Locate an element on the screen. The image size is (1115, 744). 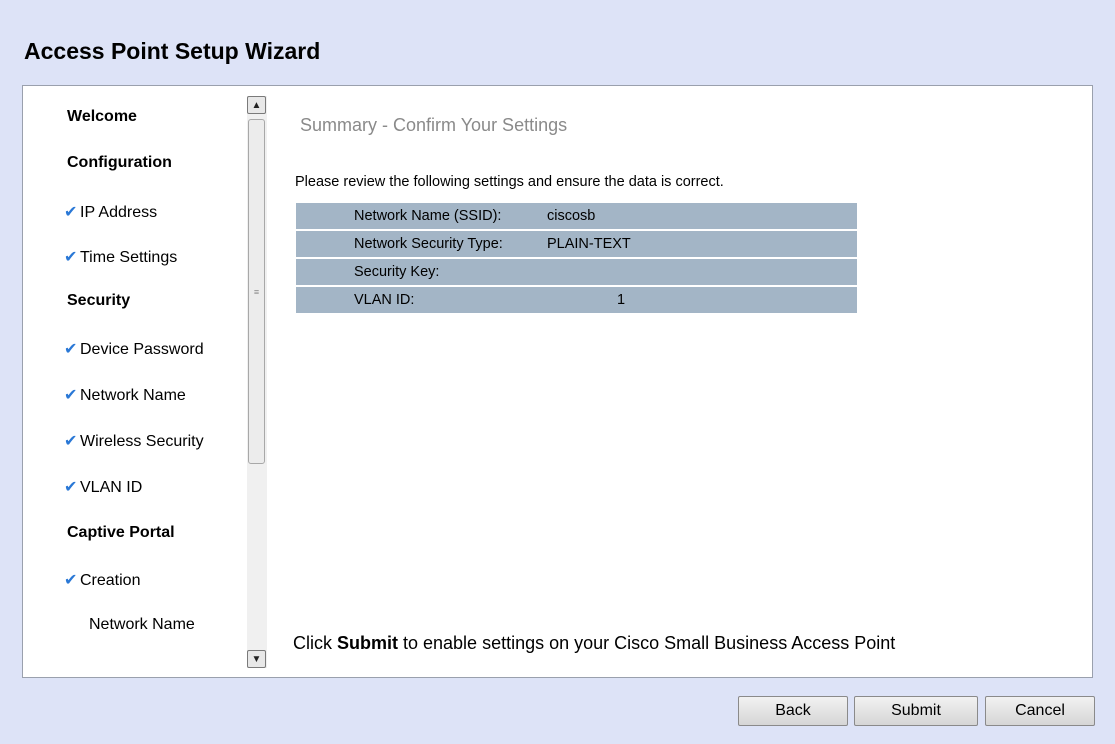
summary-value is located at coordinates (702, 272).